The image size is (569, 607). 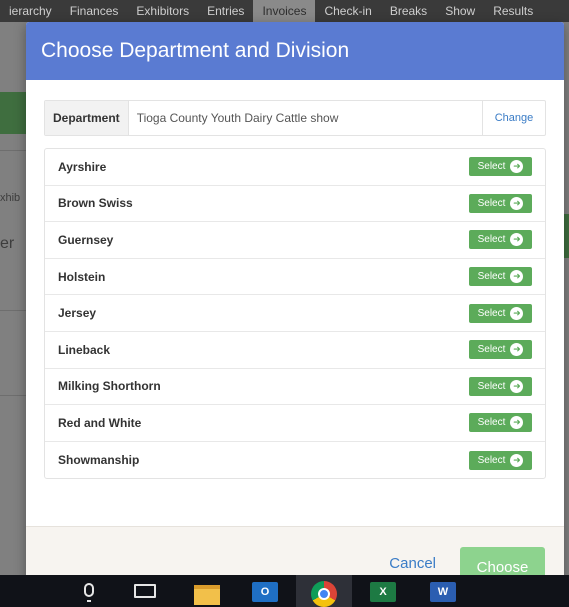 What do you see at coordinates (295, 277) in the screenshot?
I see `division-item-holstein: Holstein Select ➜` at bounding box center [295, 277].